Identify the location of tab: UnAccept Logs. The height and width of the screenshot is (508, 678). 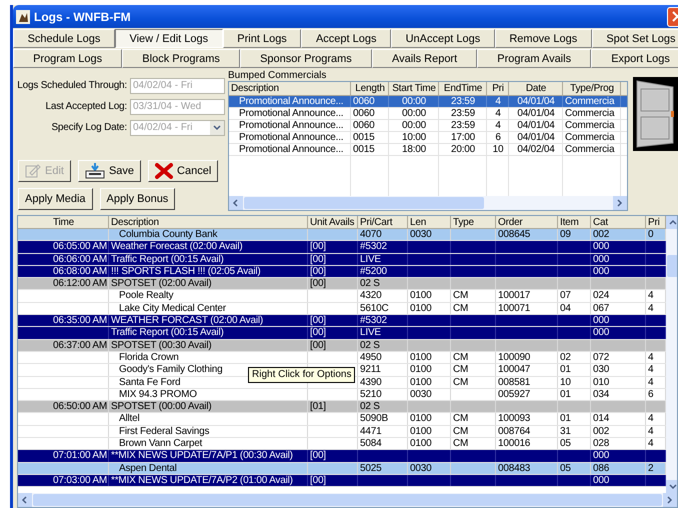
(443, 38).